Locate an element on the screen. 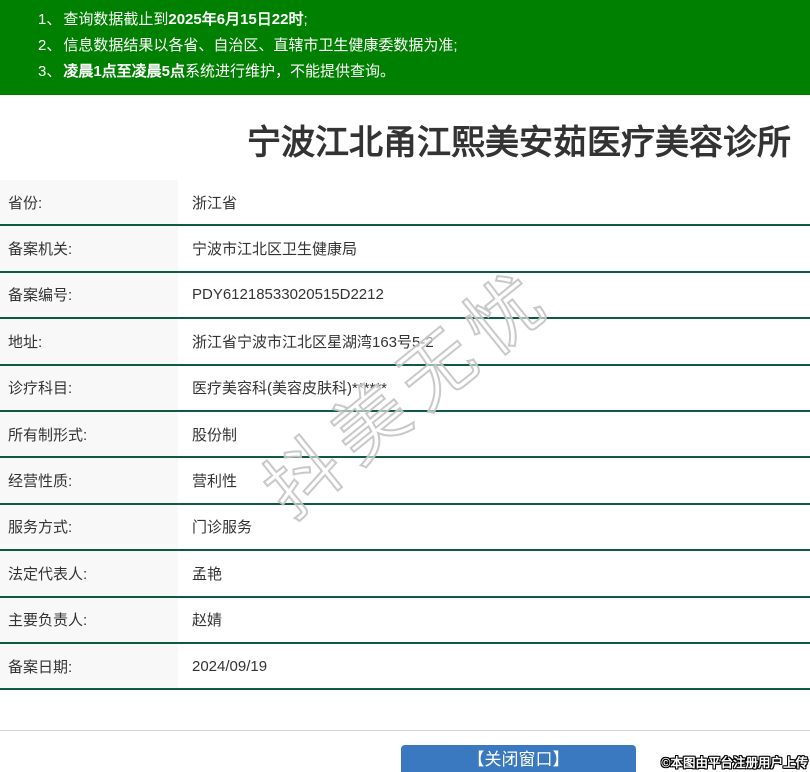 This screenshot has height=772, width=810. table-row: 备案日期: 2024/09/19 is located at coordinates (405, 667).